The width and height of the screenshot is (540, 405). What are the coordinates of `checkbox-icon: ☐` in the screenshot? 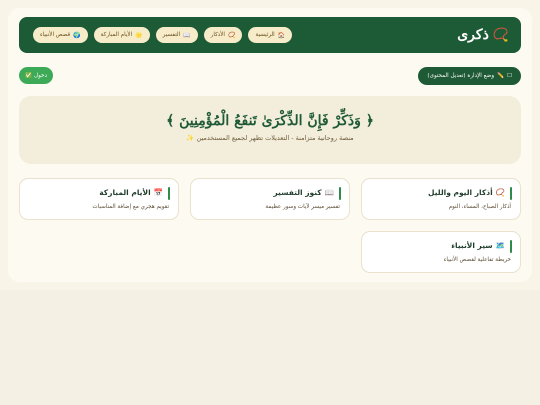 It's located at (509, 76).